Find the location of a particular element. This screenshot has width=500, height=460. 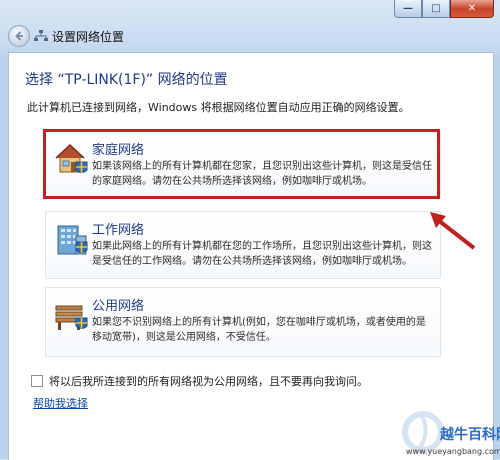

page-description: 此计算机已连接到网络，Windows 将根据网络位置自动应用正确的网络设置。 is located at coordinates (218, 107).